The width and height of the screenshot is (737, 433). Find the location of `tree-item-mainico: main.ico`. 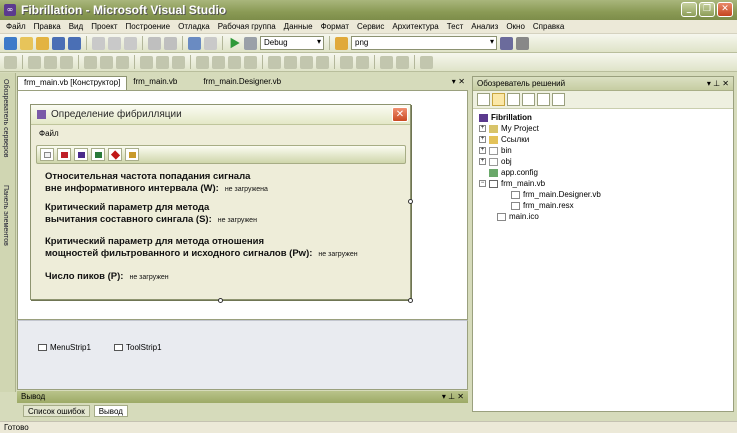

tree-item-mainico: main.ico is located at coordinates (518, 216).